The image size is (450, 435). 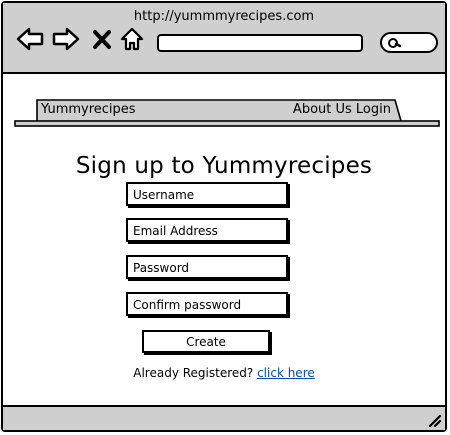 I want to click on site-navbar: Yummyrecipes About Us Login, so click(x=227, y=114).